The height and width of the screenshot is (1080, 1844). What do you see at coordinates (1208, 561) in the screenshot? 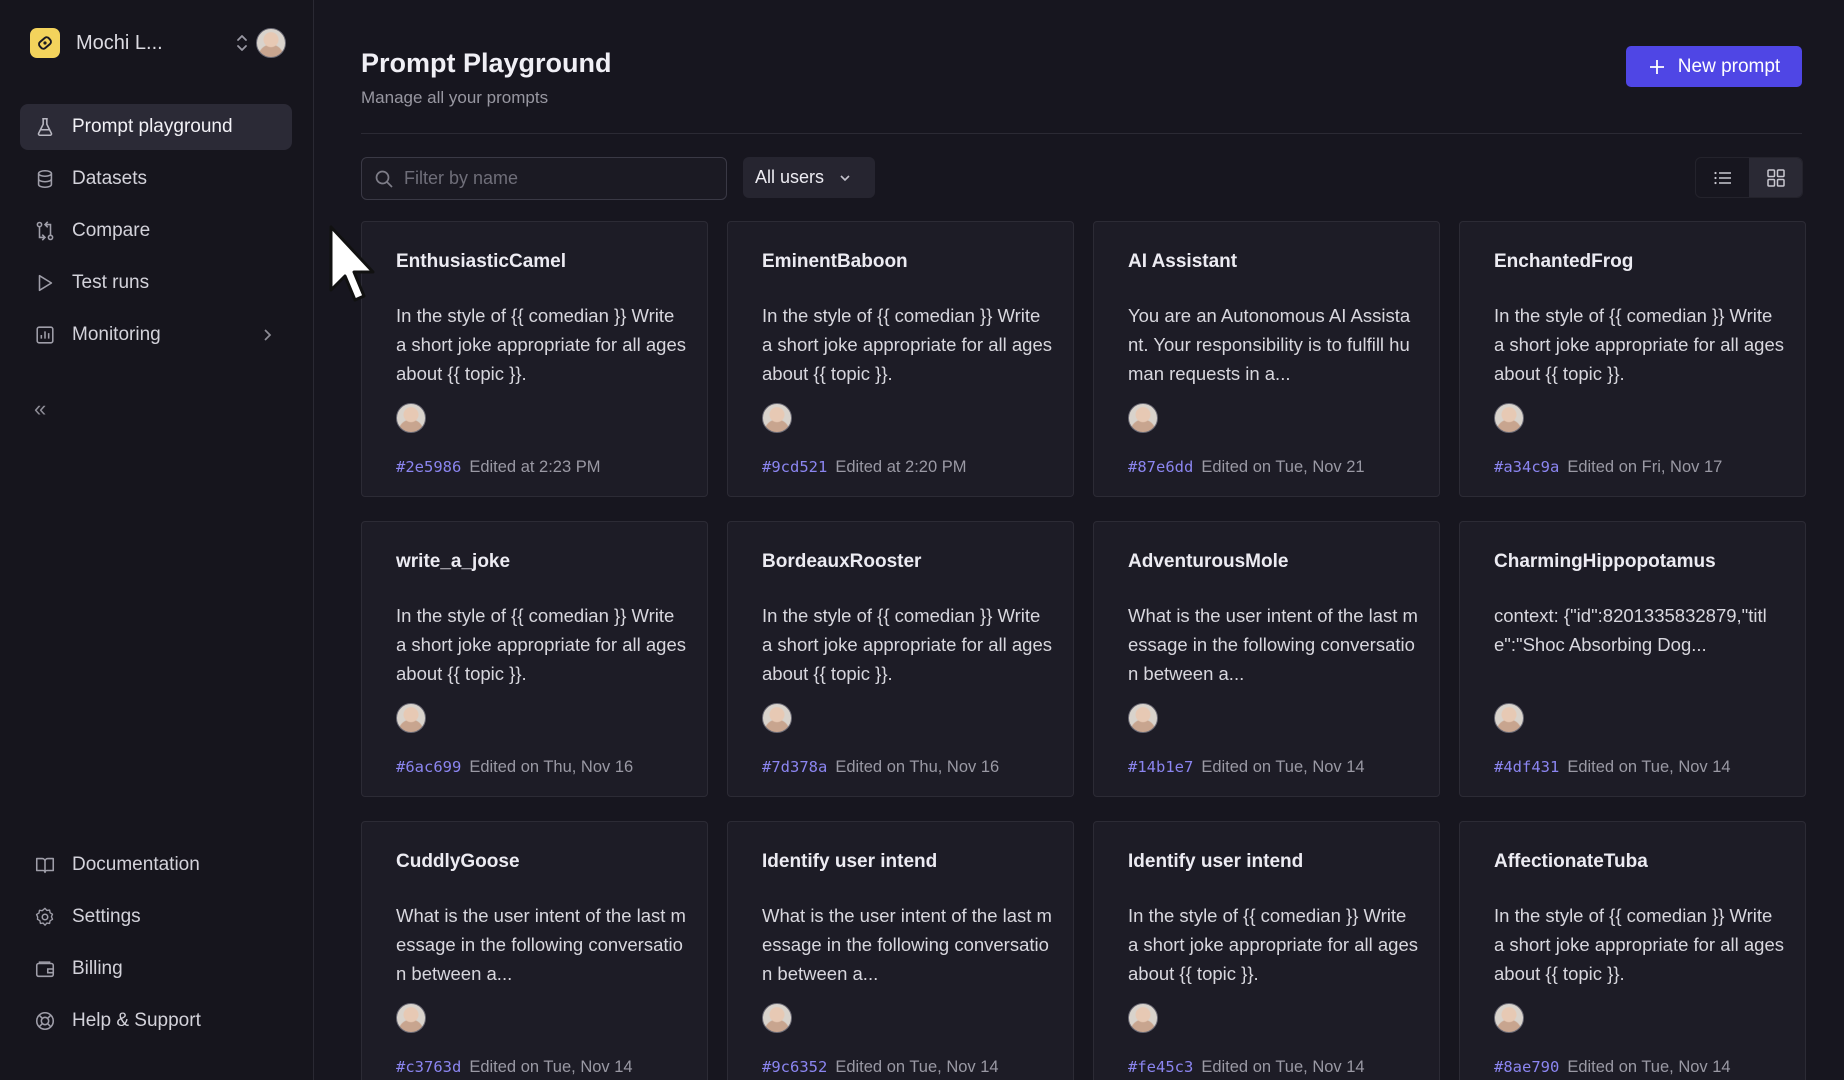
I see `prompt-card-title: AdventurousMole` at bounding box center [1208, 561].